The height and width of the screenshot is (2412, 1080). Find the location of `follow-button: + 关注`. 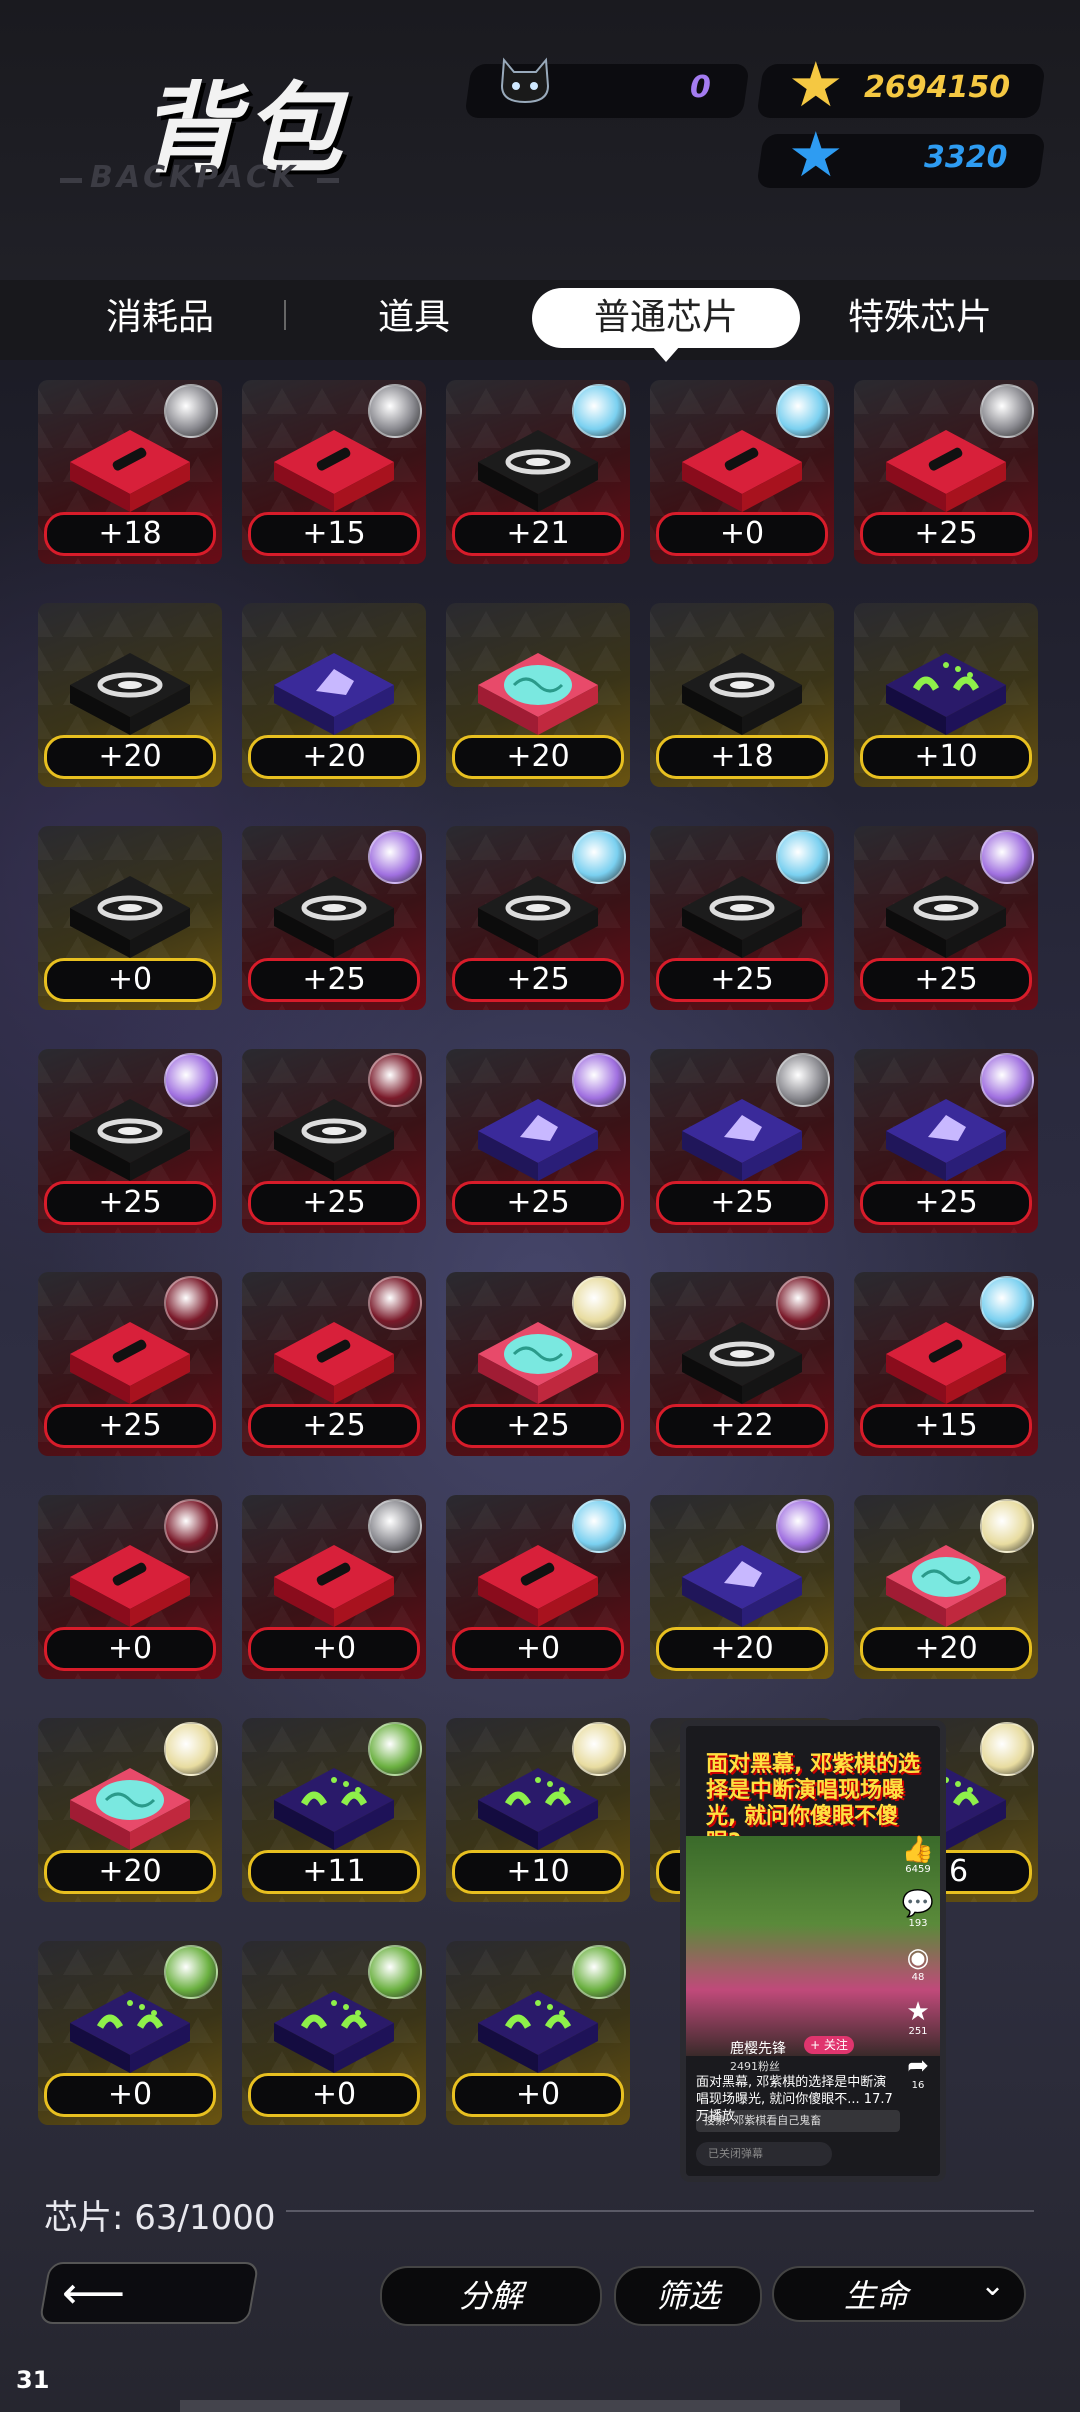

follow-button: + 关注 is located at coordinates (829, 2045).